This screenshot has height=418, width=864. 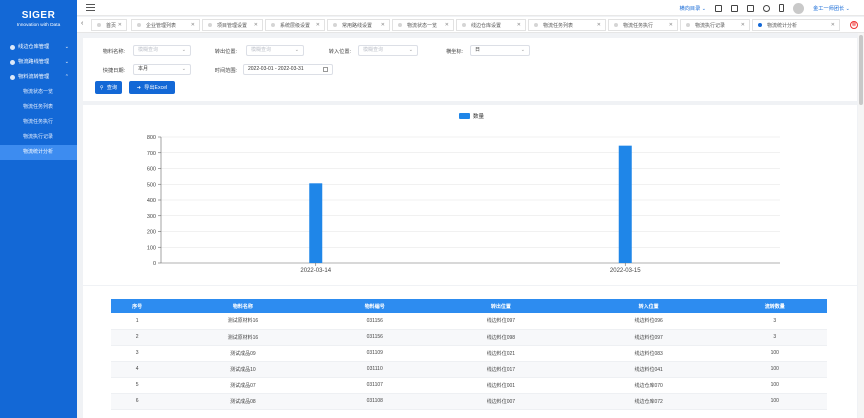 I want to click on y-tick-label: 100, so click(x=151, y=248).